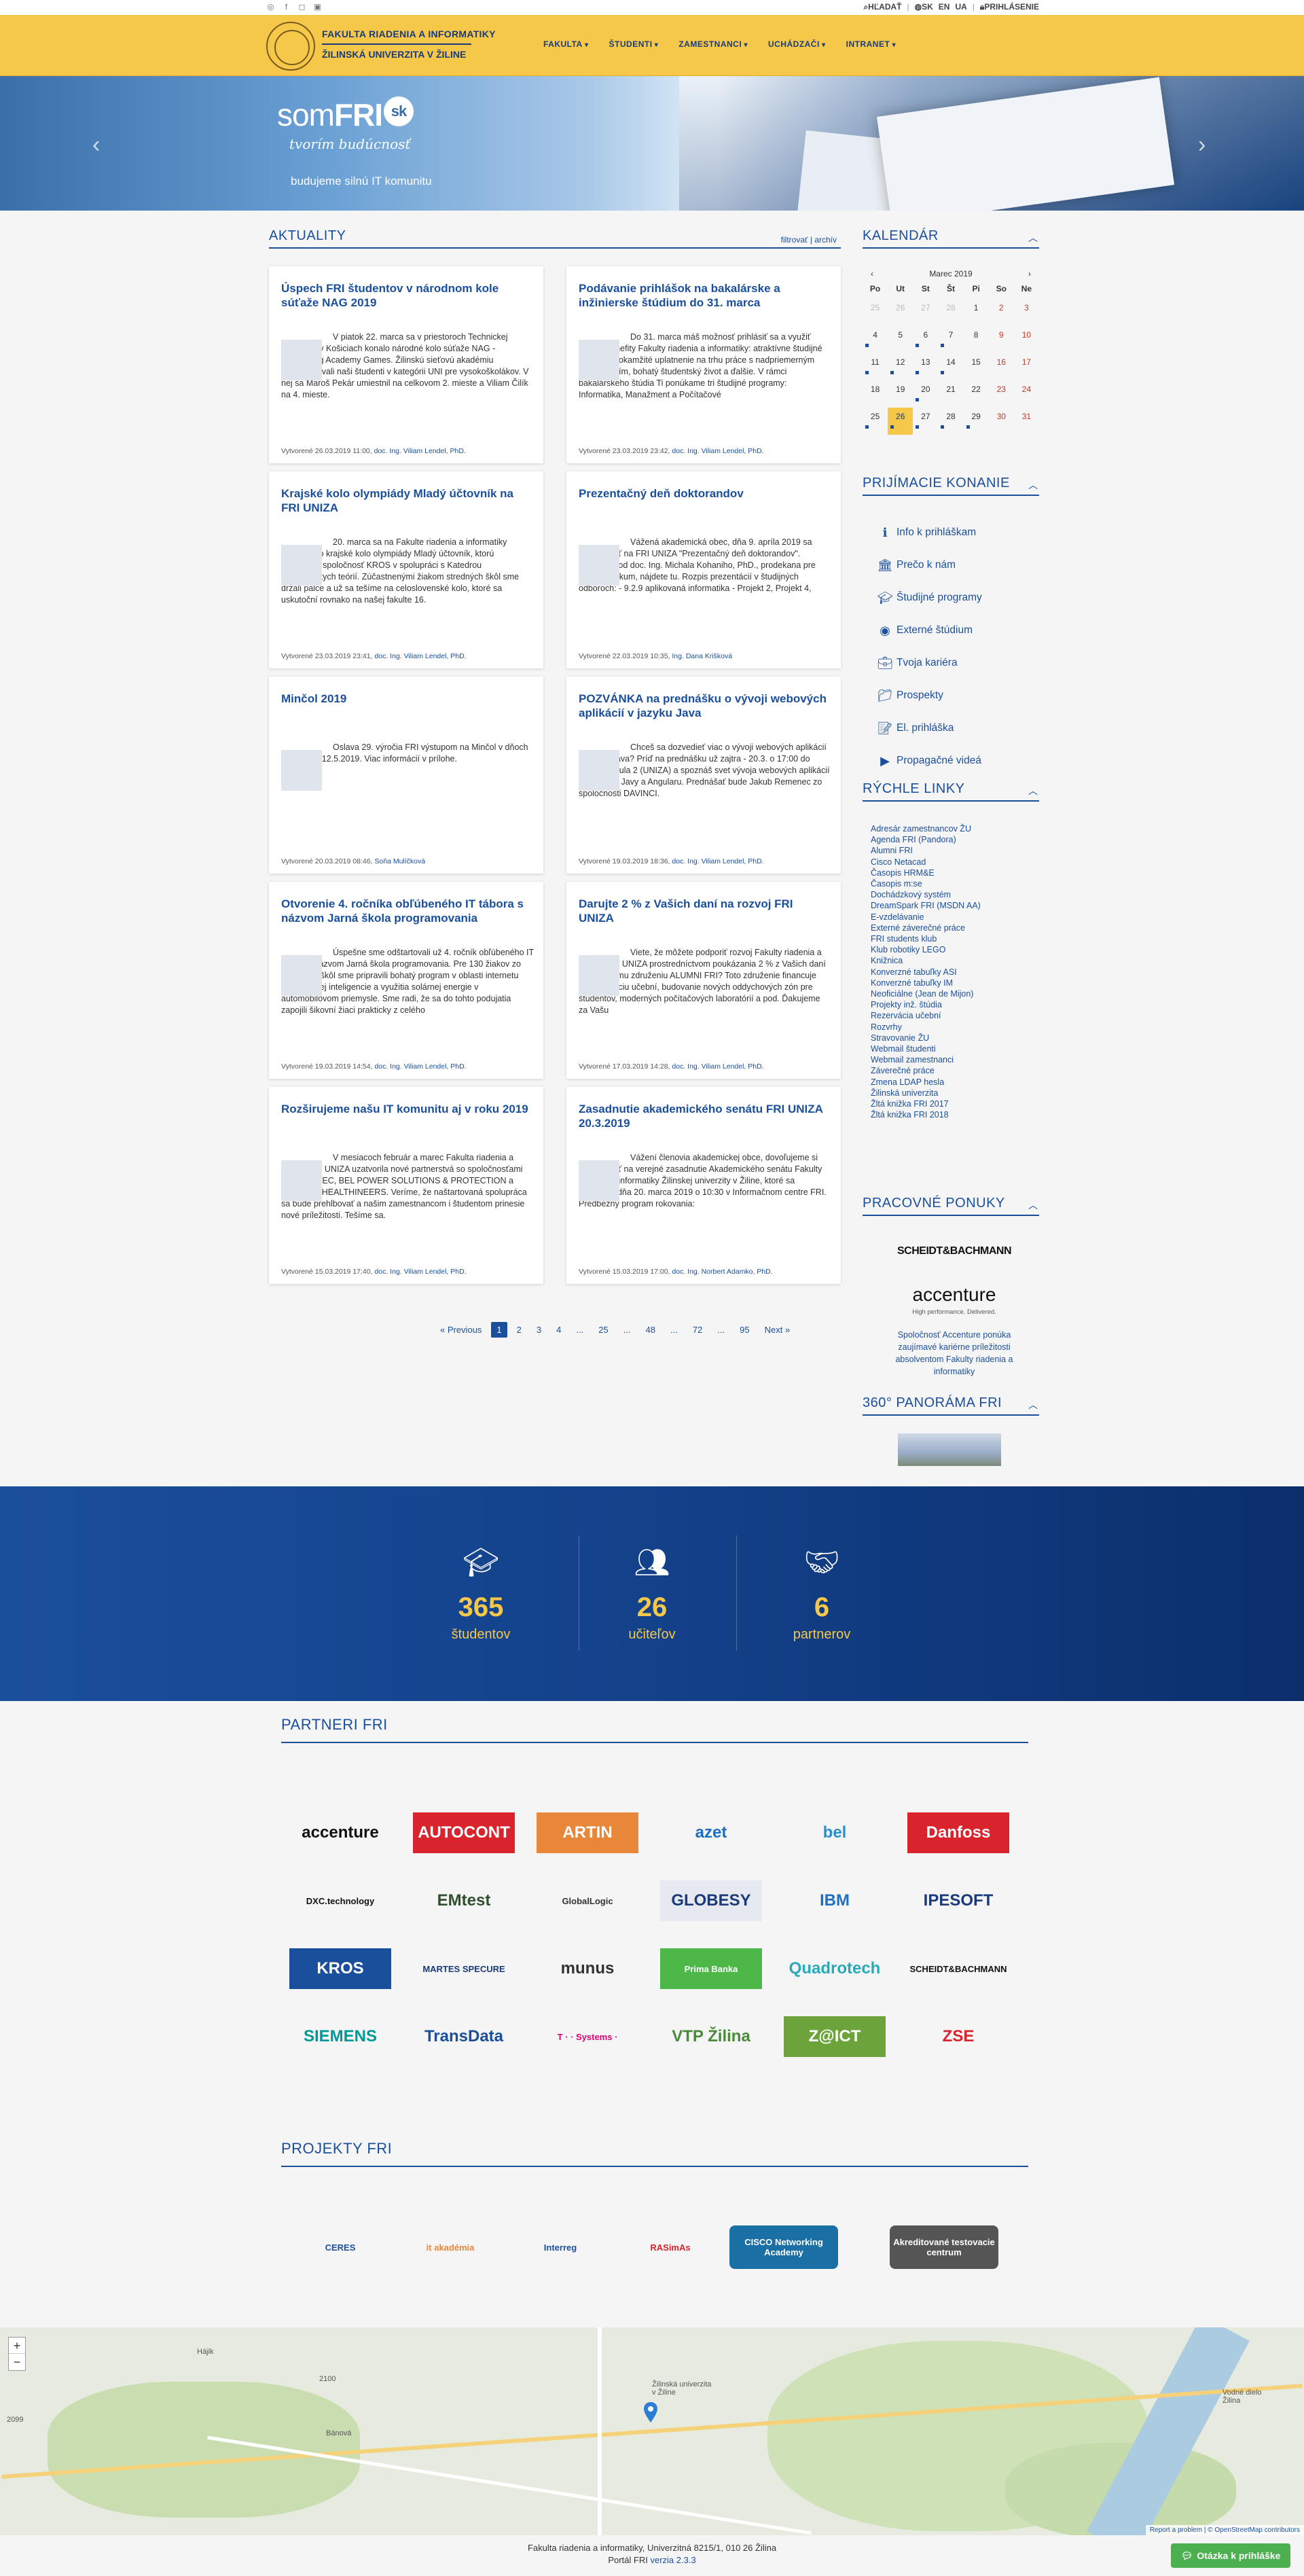 The width and height of the screenshot is (1304, 2576). I want to click on admissions-item: 🏛︎ Prečo k nám, so click(958, 565).